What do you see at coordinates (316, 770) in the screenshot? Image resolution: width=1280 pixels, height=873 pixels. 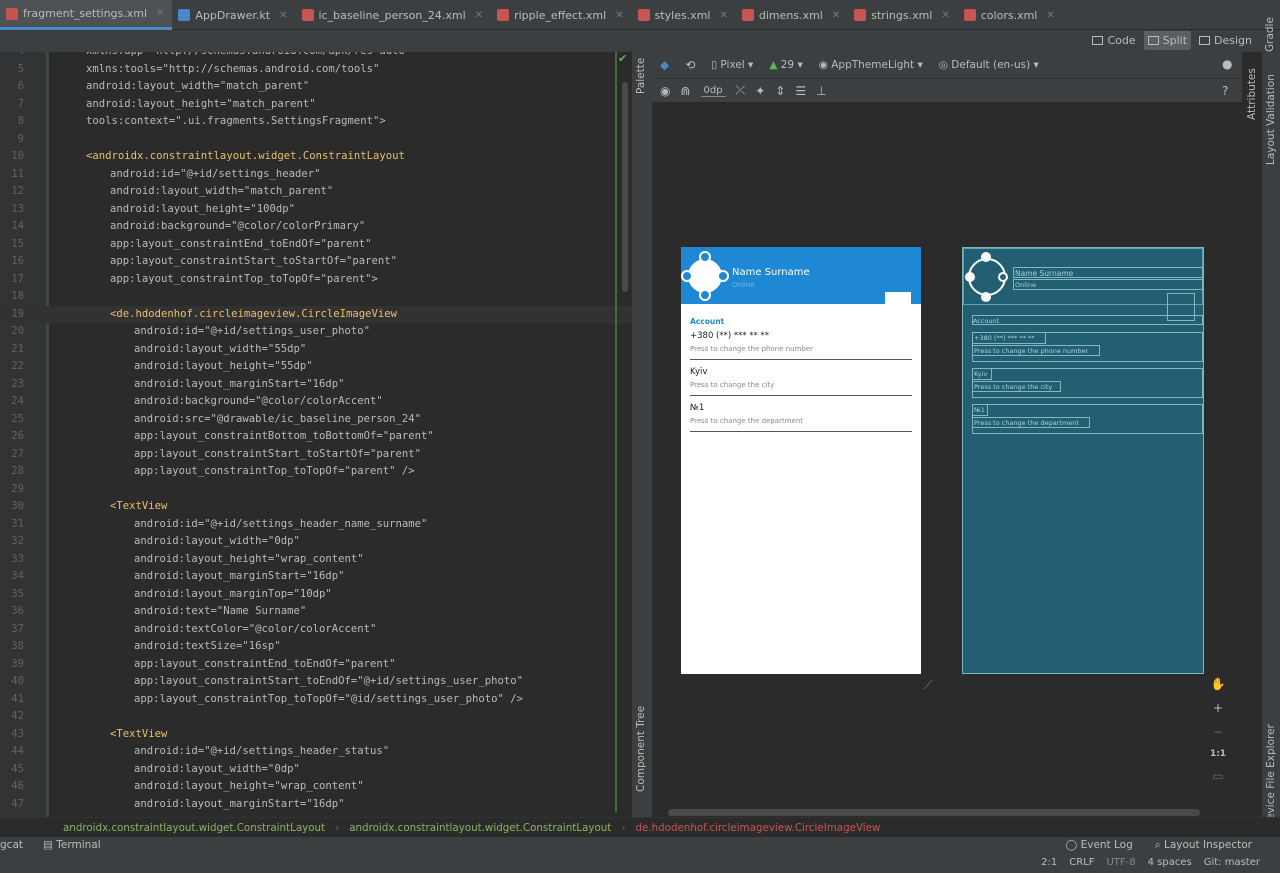 I see `code-line: 45 android:layout_width="0dp"` at bounding box center [316, 770].